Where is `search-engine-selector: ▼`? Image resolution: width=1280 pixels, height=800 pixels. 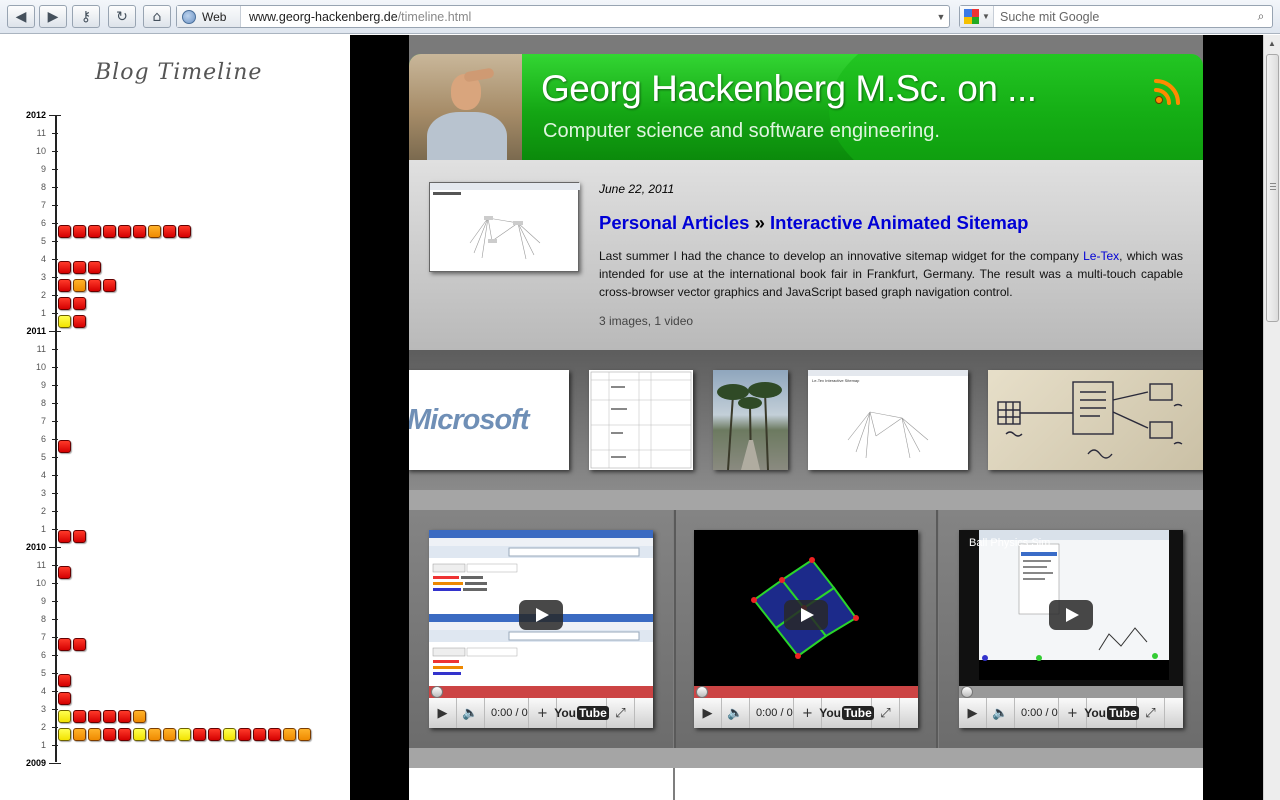
search-engine-selector: ▼ is located at coordinates (977, 16).